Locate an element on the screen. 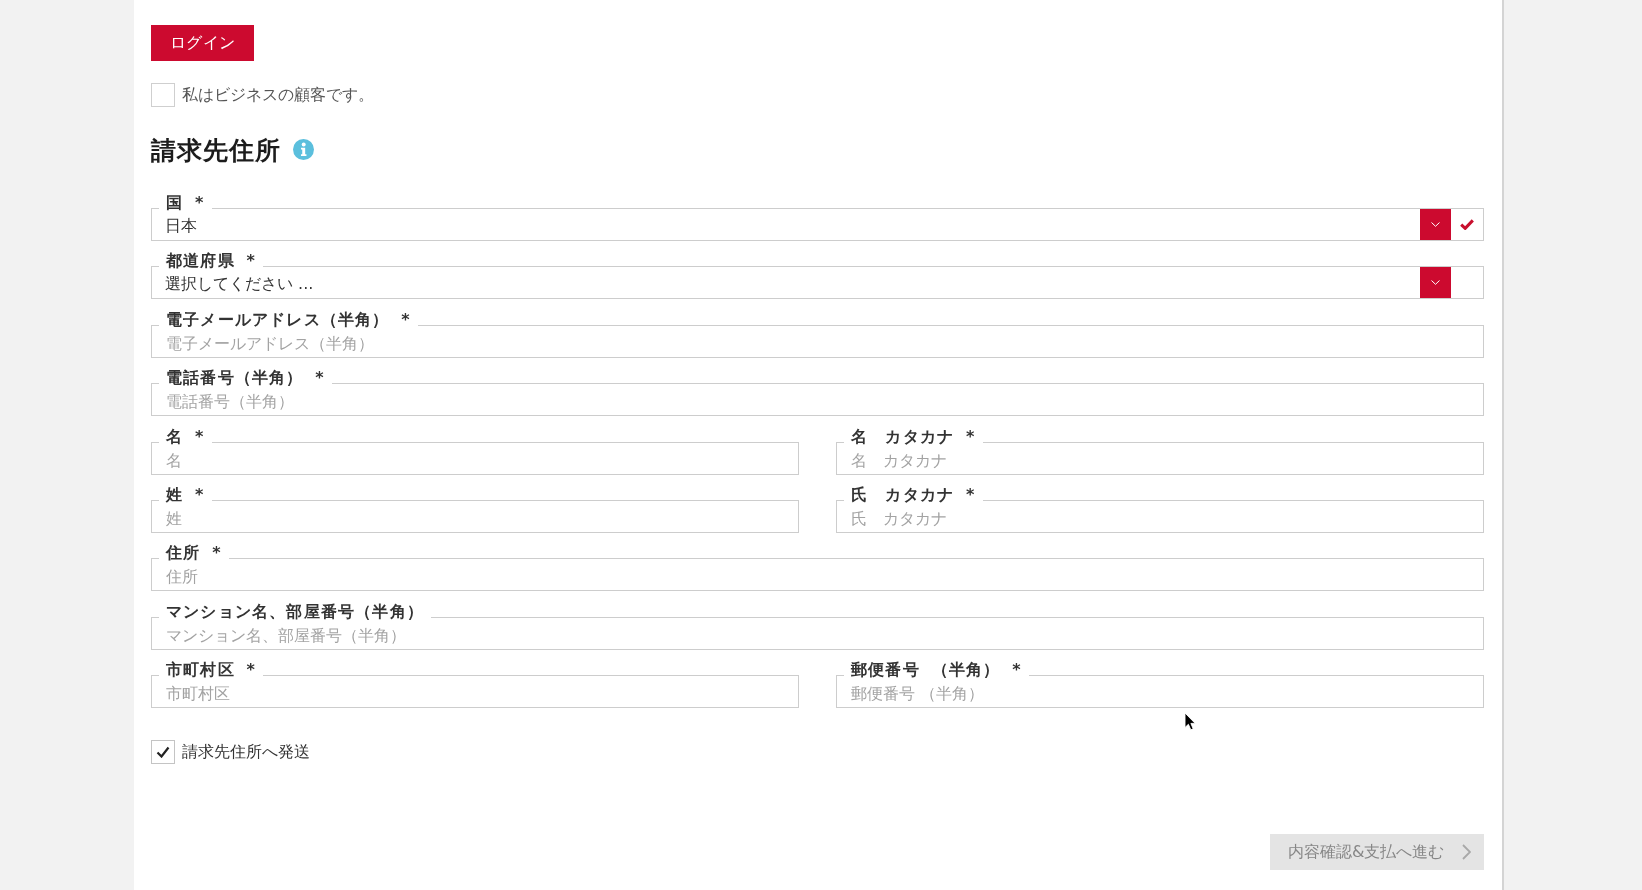  mouse-pointer-icon is located at coordinates (1190, 721).